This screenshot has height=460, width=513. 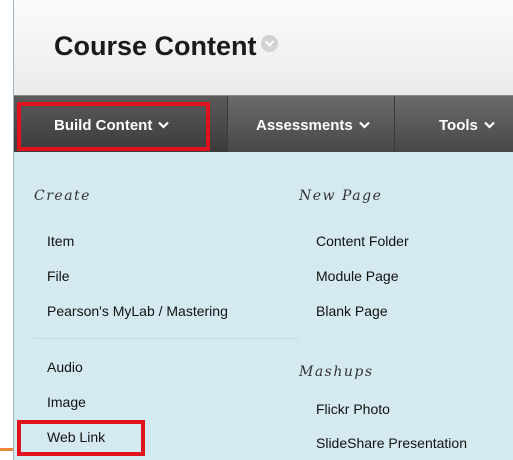 What do you see at coordinates (352, 311) in the screenshot?
I see `menu-item-blank-page: Blank Page` at bounding box center [352, 311].